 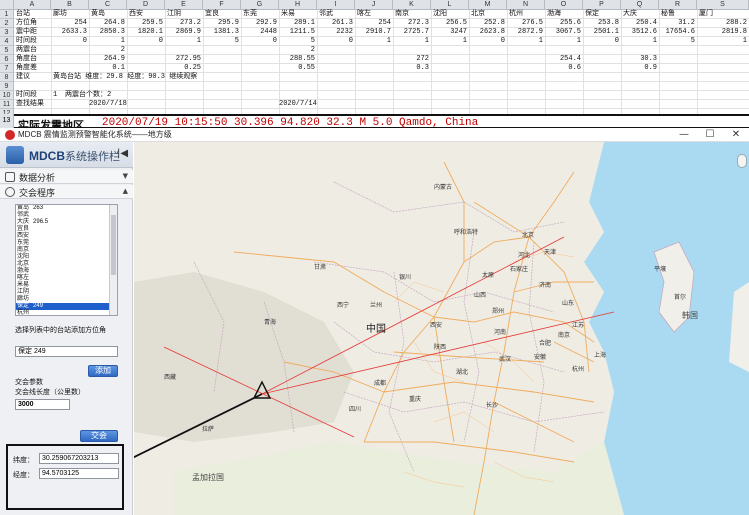 What do you see at coordinates (98, 14) in the screenshot?
I see `sheet-cell: 黄岛` at bounding box center [98, 14].